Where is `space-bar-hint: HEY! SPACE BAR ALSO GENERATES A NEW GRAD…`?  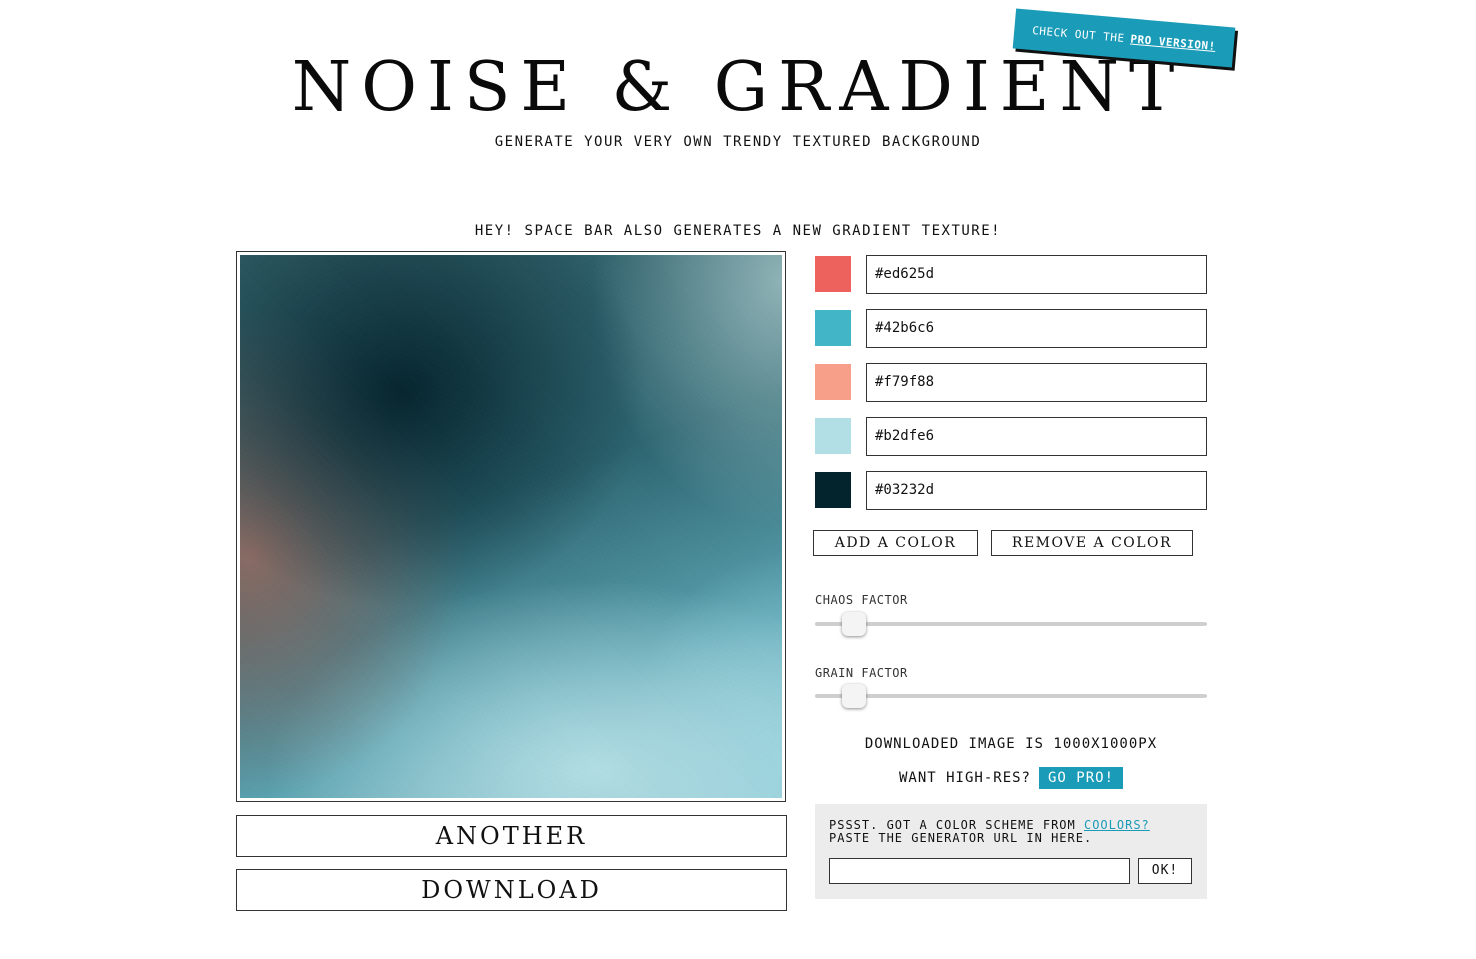
space-bar-hint: HEY! SPACE BAR ALSO GENERATES A NEW GRAD… is located at coordinates (738, 231).